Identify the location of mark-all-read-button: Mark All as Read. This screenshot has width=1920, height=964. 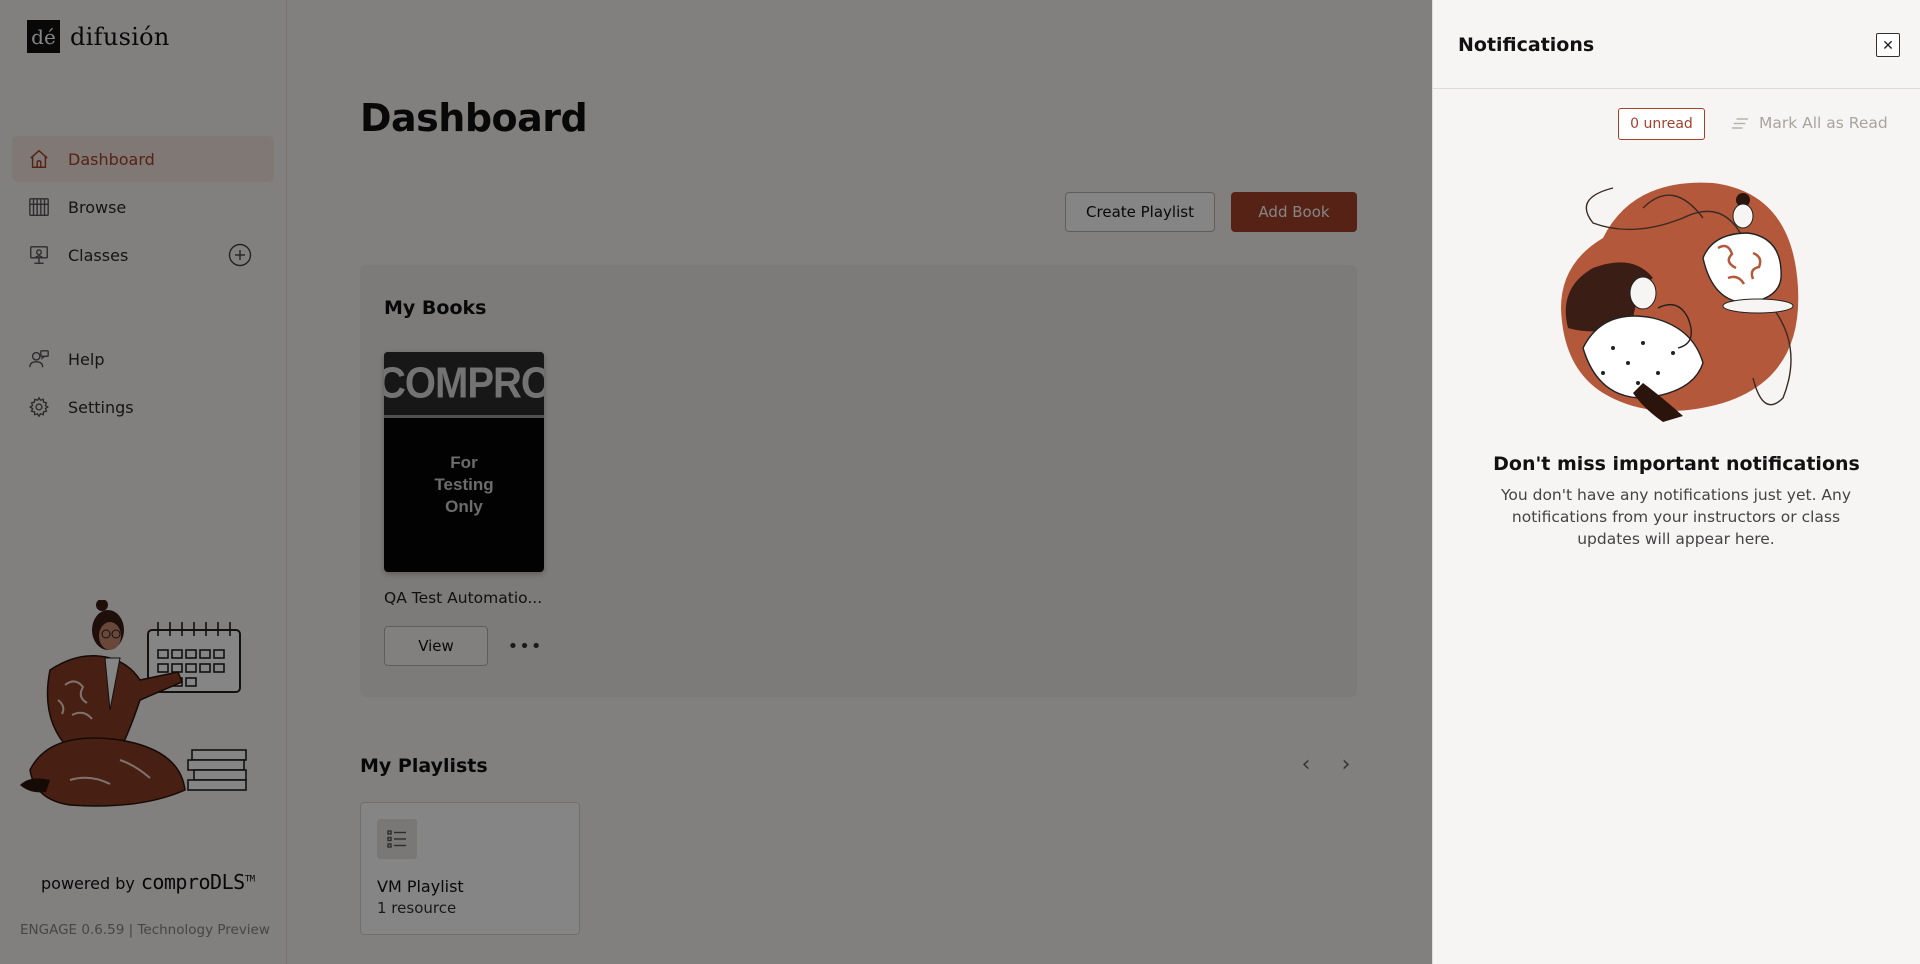
(1809, 123).